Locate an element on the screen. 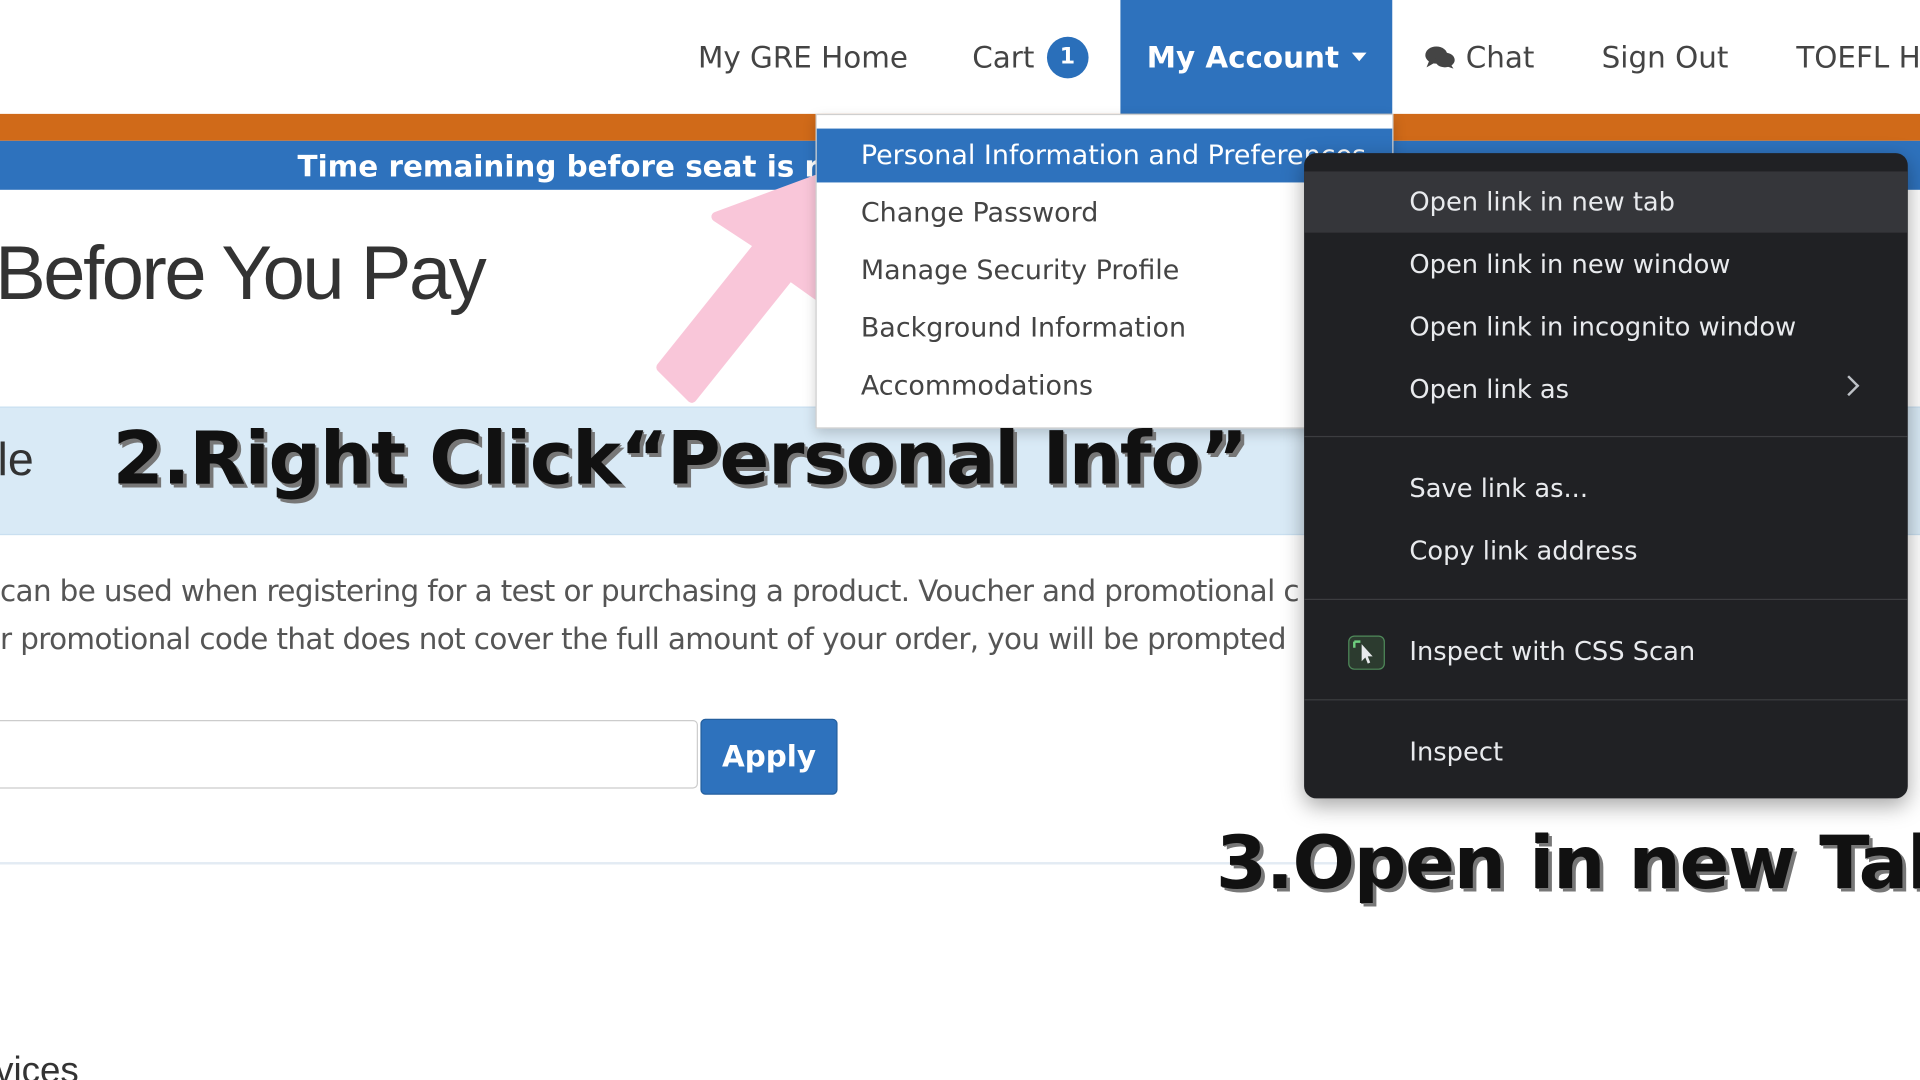 This screenshot has height=1080, width=1920. menu-item-label: Accommodations is located at coordinates (977, 386).